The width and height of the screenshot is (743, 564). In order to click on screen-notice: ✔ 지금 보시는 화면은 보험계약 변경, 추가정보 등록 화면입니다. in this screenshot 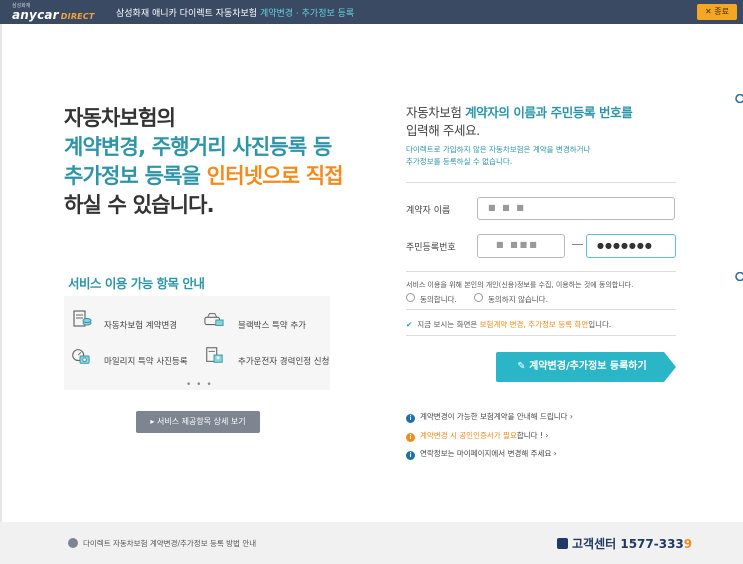, I will do `click(509, 324)`.